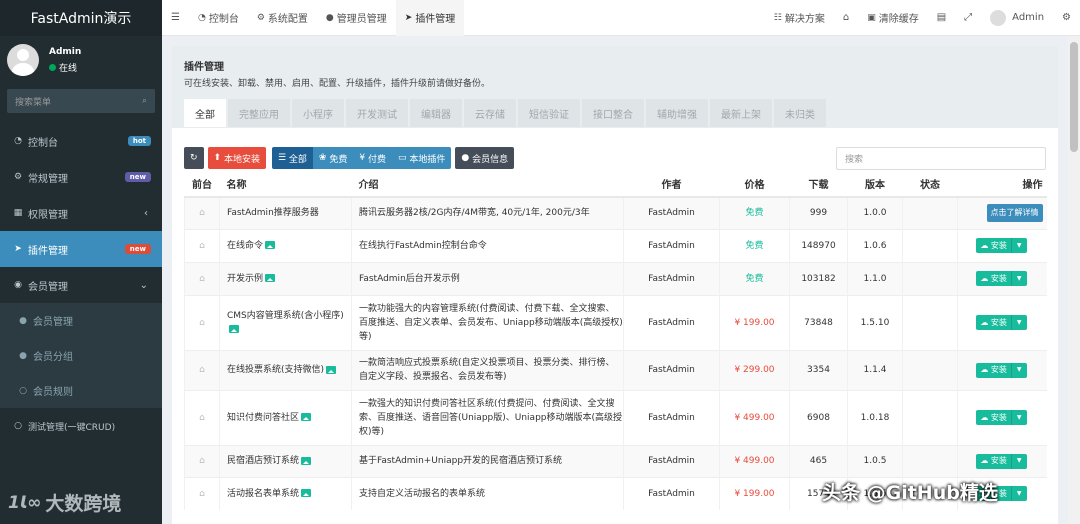 The width and height of the screenshot is (1080, 524). What do you see at coordinates (333, 158) in the screenshot?
I see `filter-free-button: ❀ 免费` at bounding box center [333, 158].